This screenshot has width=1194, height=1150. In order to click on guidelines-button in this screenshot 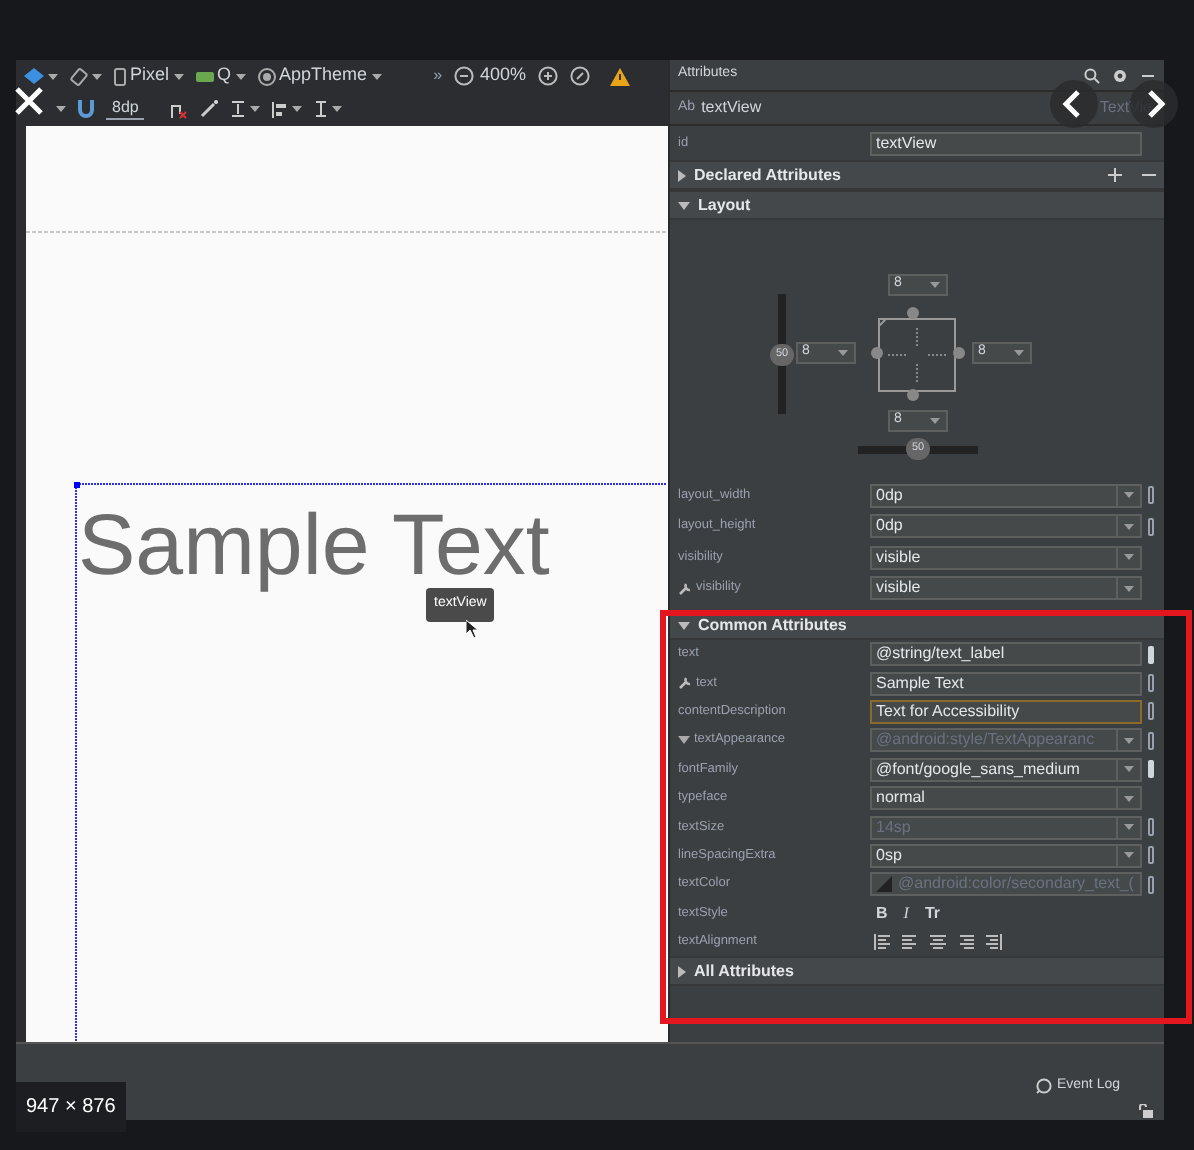, I will do `click(328, 109)`.